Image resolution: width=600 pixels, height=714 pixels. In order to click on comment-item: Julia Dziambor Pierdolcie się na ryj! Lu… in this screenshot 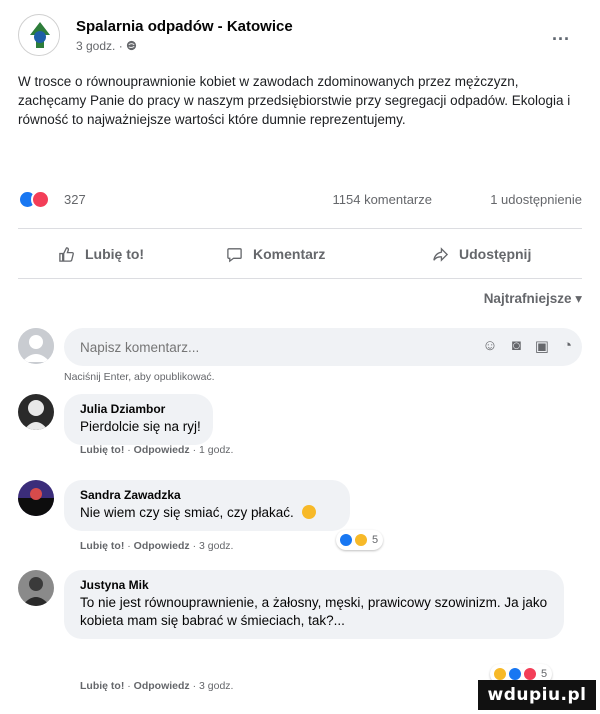, I will do `click(300, 426)`.